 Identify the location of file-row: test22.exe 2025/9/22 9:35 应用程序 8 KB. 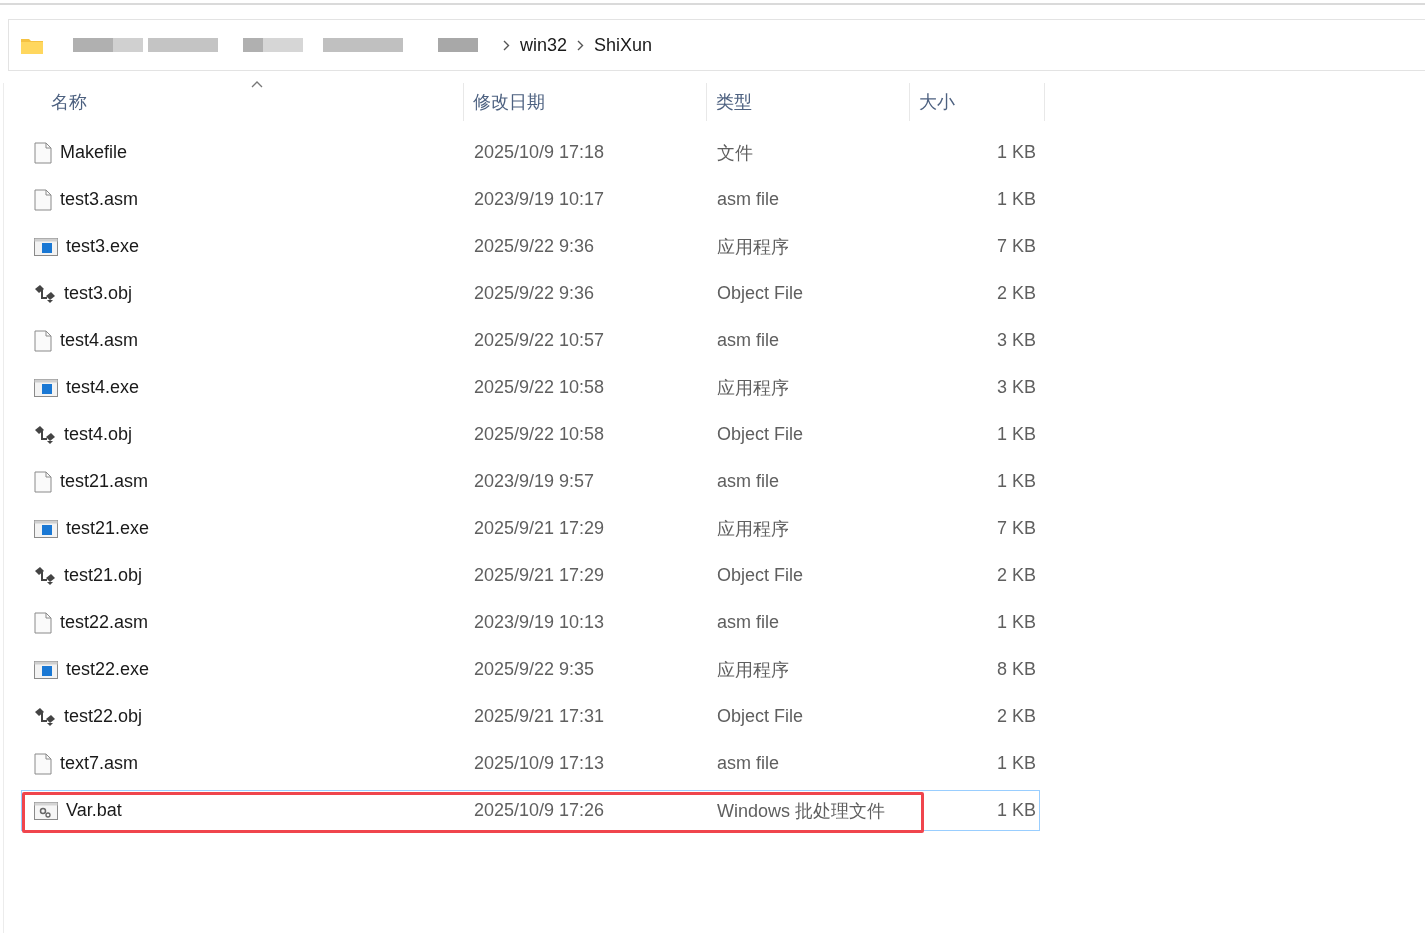
(530, 669).